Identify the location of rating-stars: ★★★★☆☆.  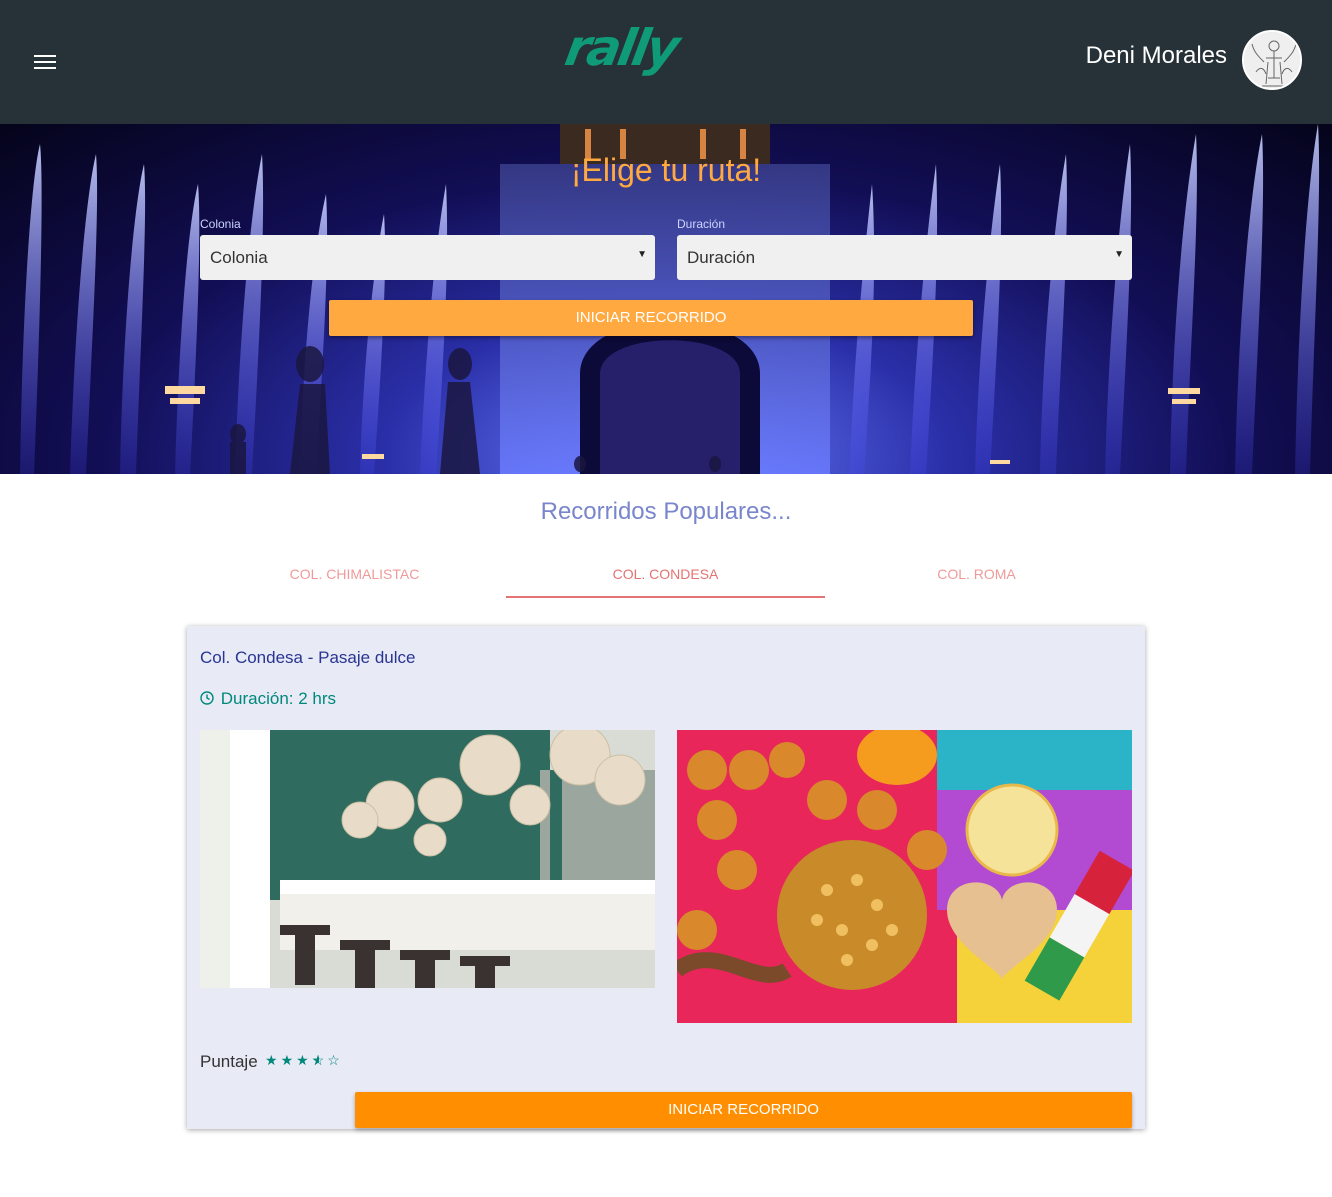
(304, 1060).